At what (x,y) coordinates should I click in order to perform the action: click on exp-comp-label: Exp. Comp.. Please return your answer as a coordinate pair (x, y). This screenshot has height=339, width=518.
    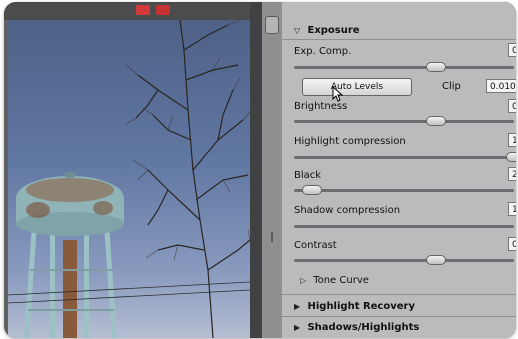
    Looking at the image, I should click on (323, 51).